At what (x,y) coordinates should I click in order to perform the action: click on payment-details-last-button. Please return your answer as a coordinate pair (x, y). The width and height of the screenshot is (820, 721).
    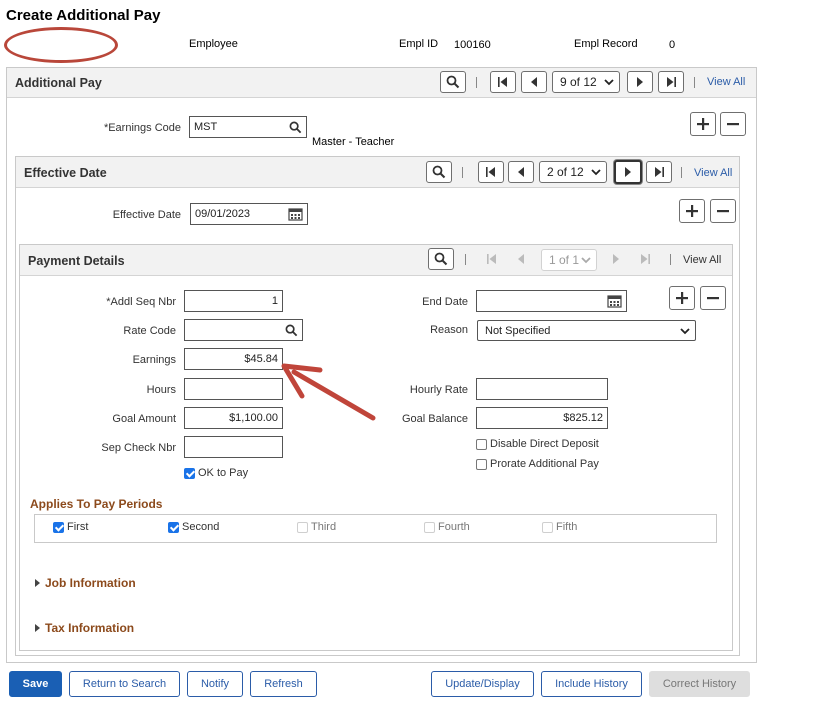
    Looking at the image, I should click on (645, 259).